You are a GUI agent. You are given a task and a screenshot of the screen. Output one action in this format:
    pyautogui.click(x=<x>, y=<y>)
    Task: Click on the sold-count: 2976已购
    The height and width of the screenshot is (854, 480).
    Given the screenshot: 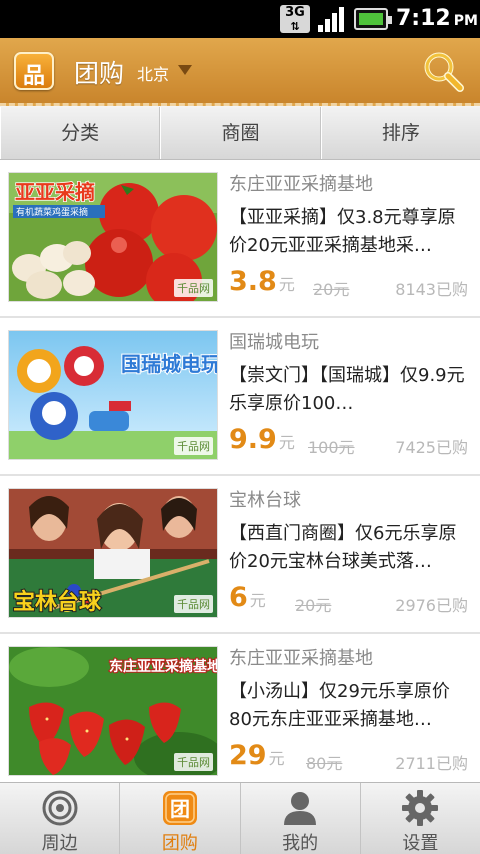 What is the action you would take?
    pyautogui.click(x=431, y=605)
    